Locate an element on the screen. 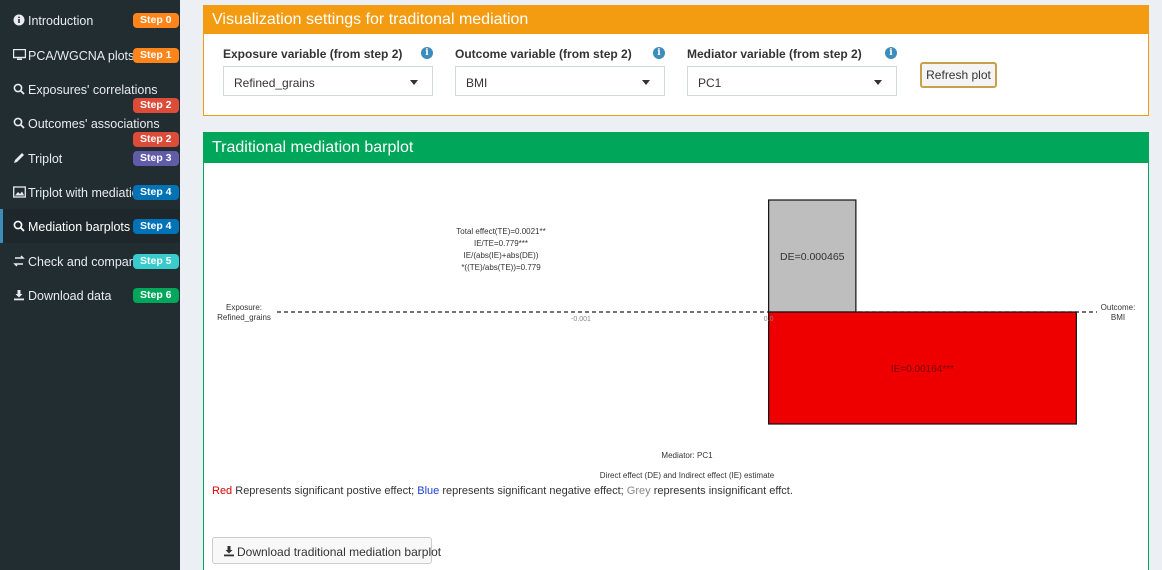 This screenshot has height=570, width=1162. plot-box-header: Traditional mediation barplot is located at coordinates (676, 148).